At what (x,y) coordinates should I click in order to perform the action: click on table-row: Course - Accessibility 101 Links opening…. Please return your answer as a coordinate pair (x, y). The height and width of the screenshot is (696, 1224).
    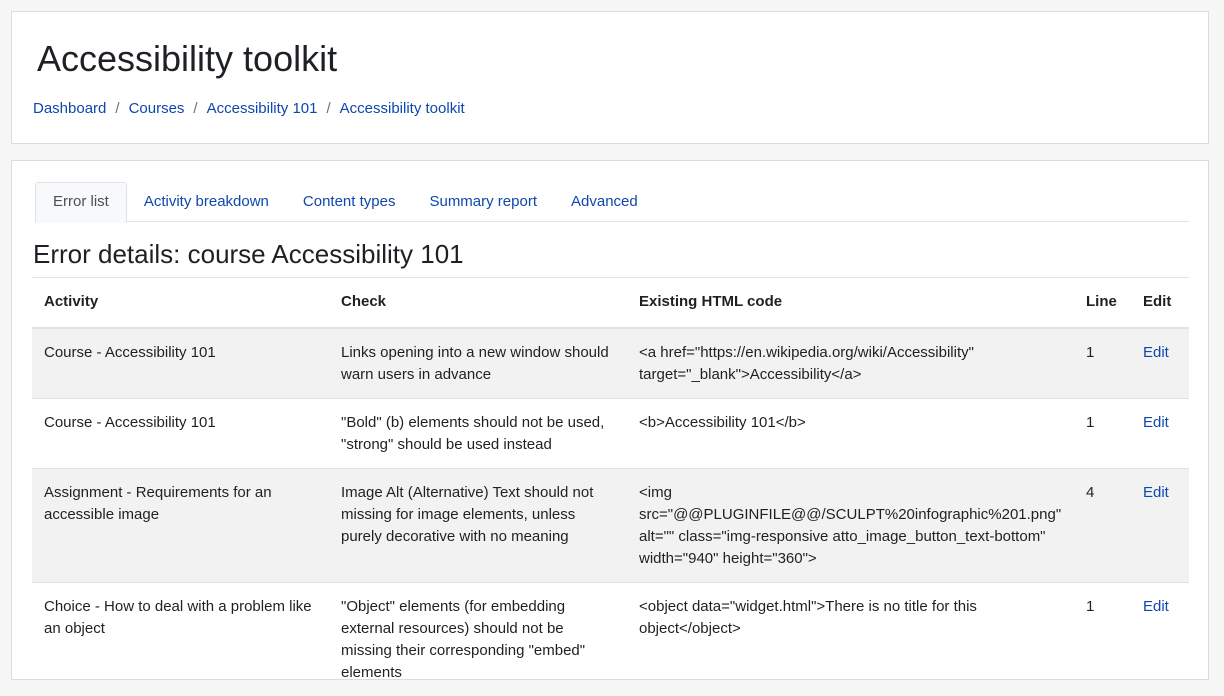
    Looking at the image, I should click on (610, 363).